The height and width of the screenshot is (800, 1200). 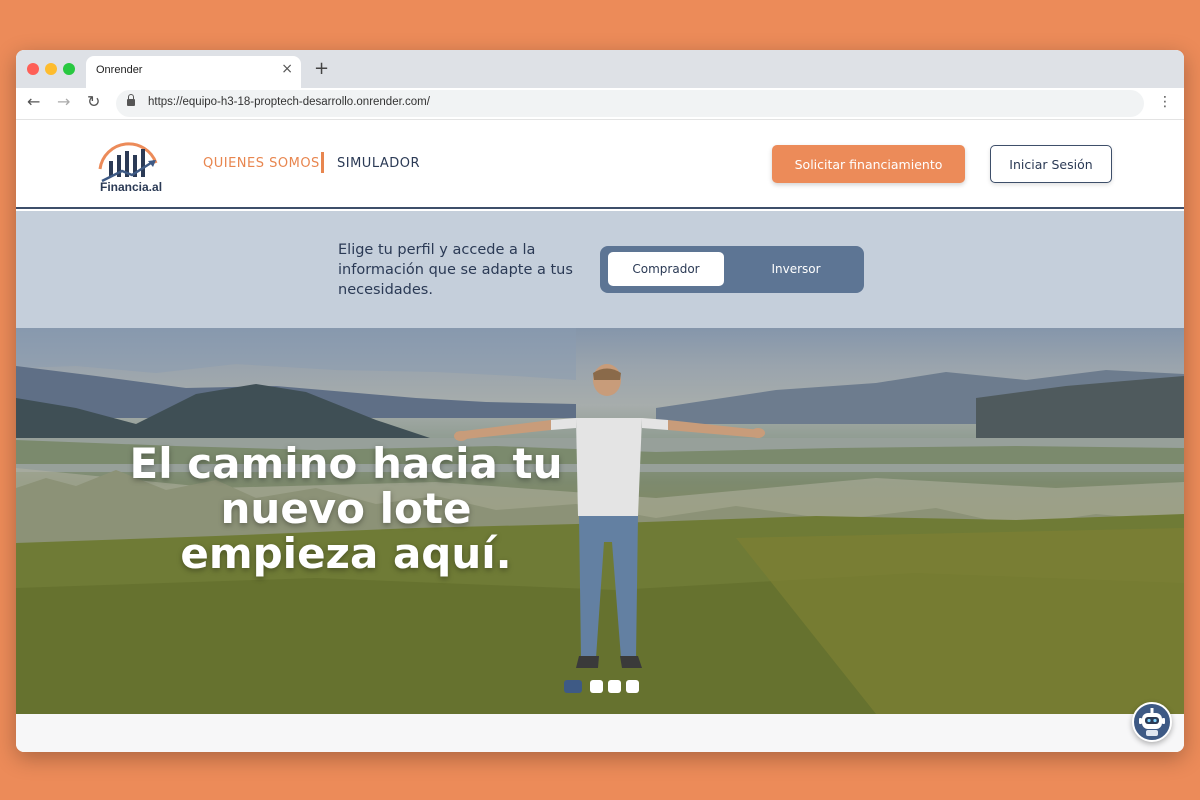 What do you see at coordinates (119, 70) in the screenshot?
I see `tab-title: Onrender` at bounding box center [119, 70].